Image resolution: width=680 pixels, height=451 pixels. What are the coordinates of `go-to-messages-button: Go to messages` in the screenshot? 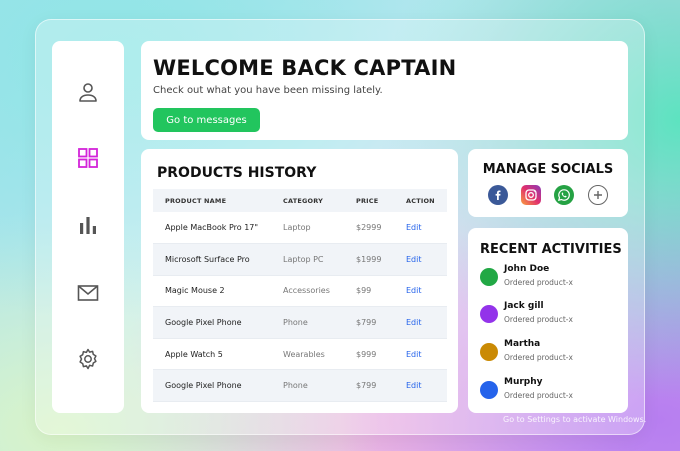 It's located at (206, 120).